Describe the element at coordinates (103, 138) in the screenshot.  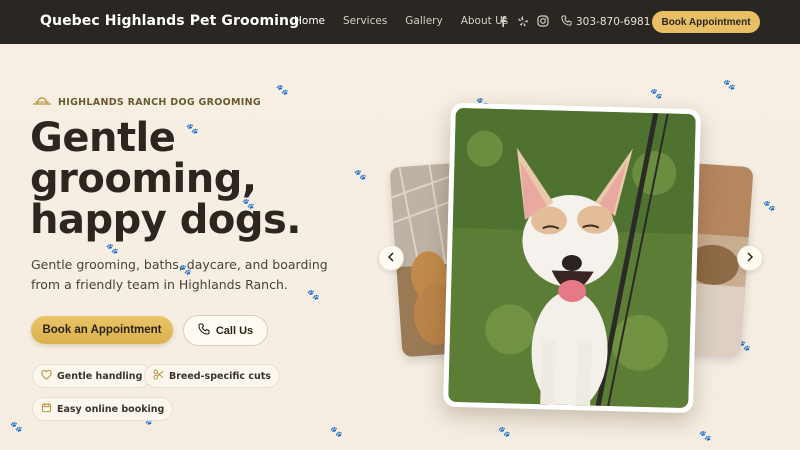
I see `headline-line: Gentle` at that location.